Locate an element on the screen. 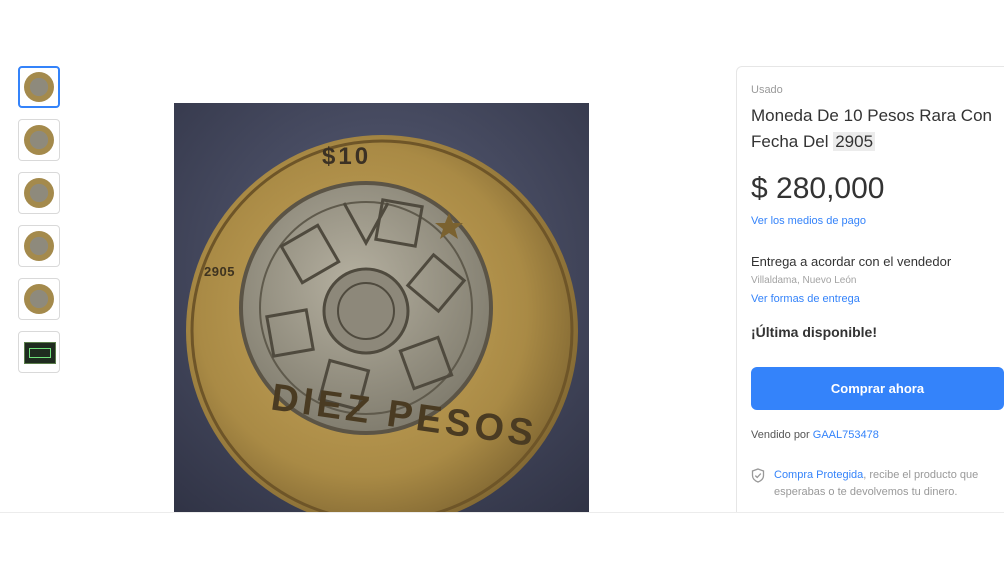 The width and height of the screenshot is (1004, 566). title-highlight: 2905 is located at coordinates (854, 141).